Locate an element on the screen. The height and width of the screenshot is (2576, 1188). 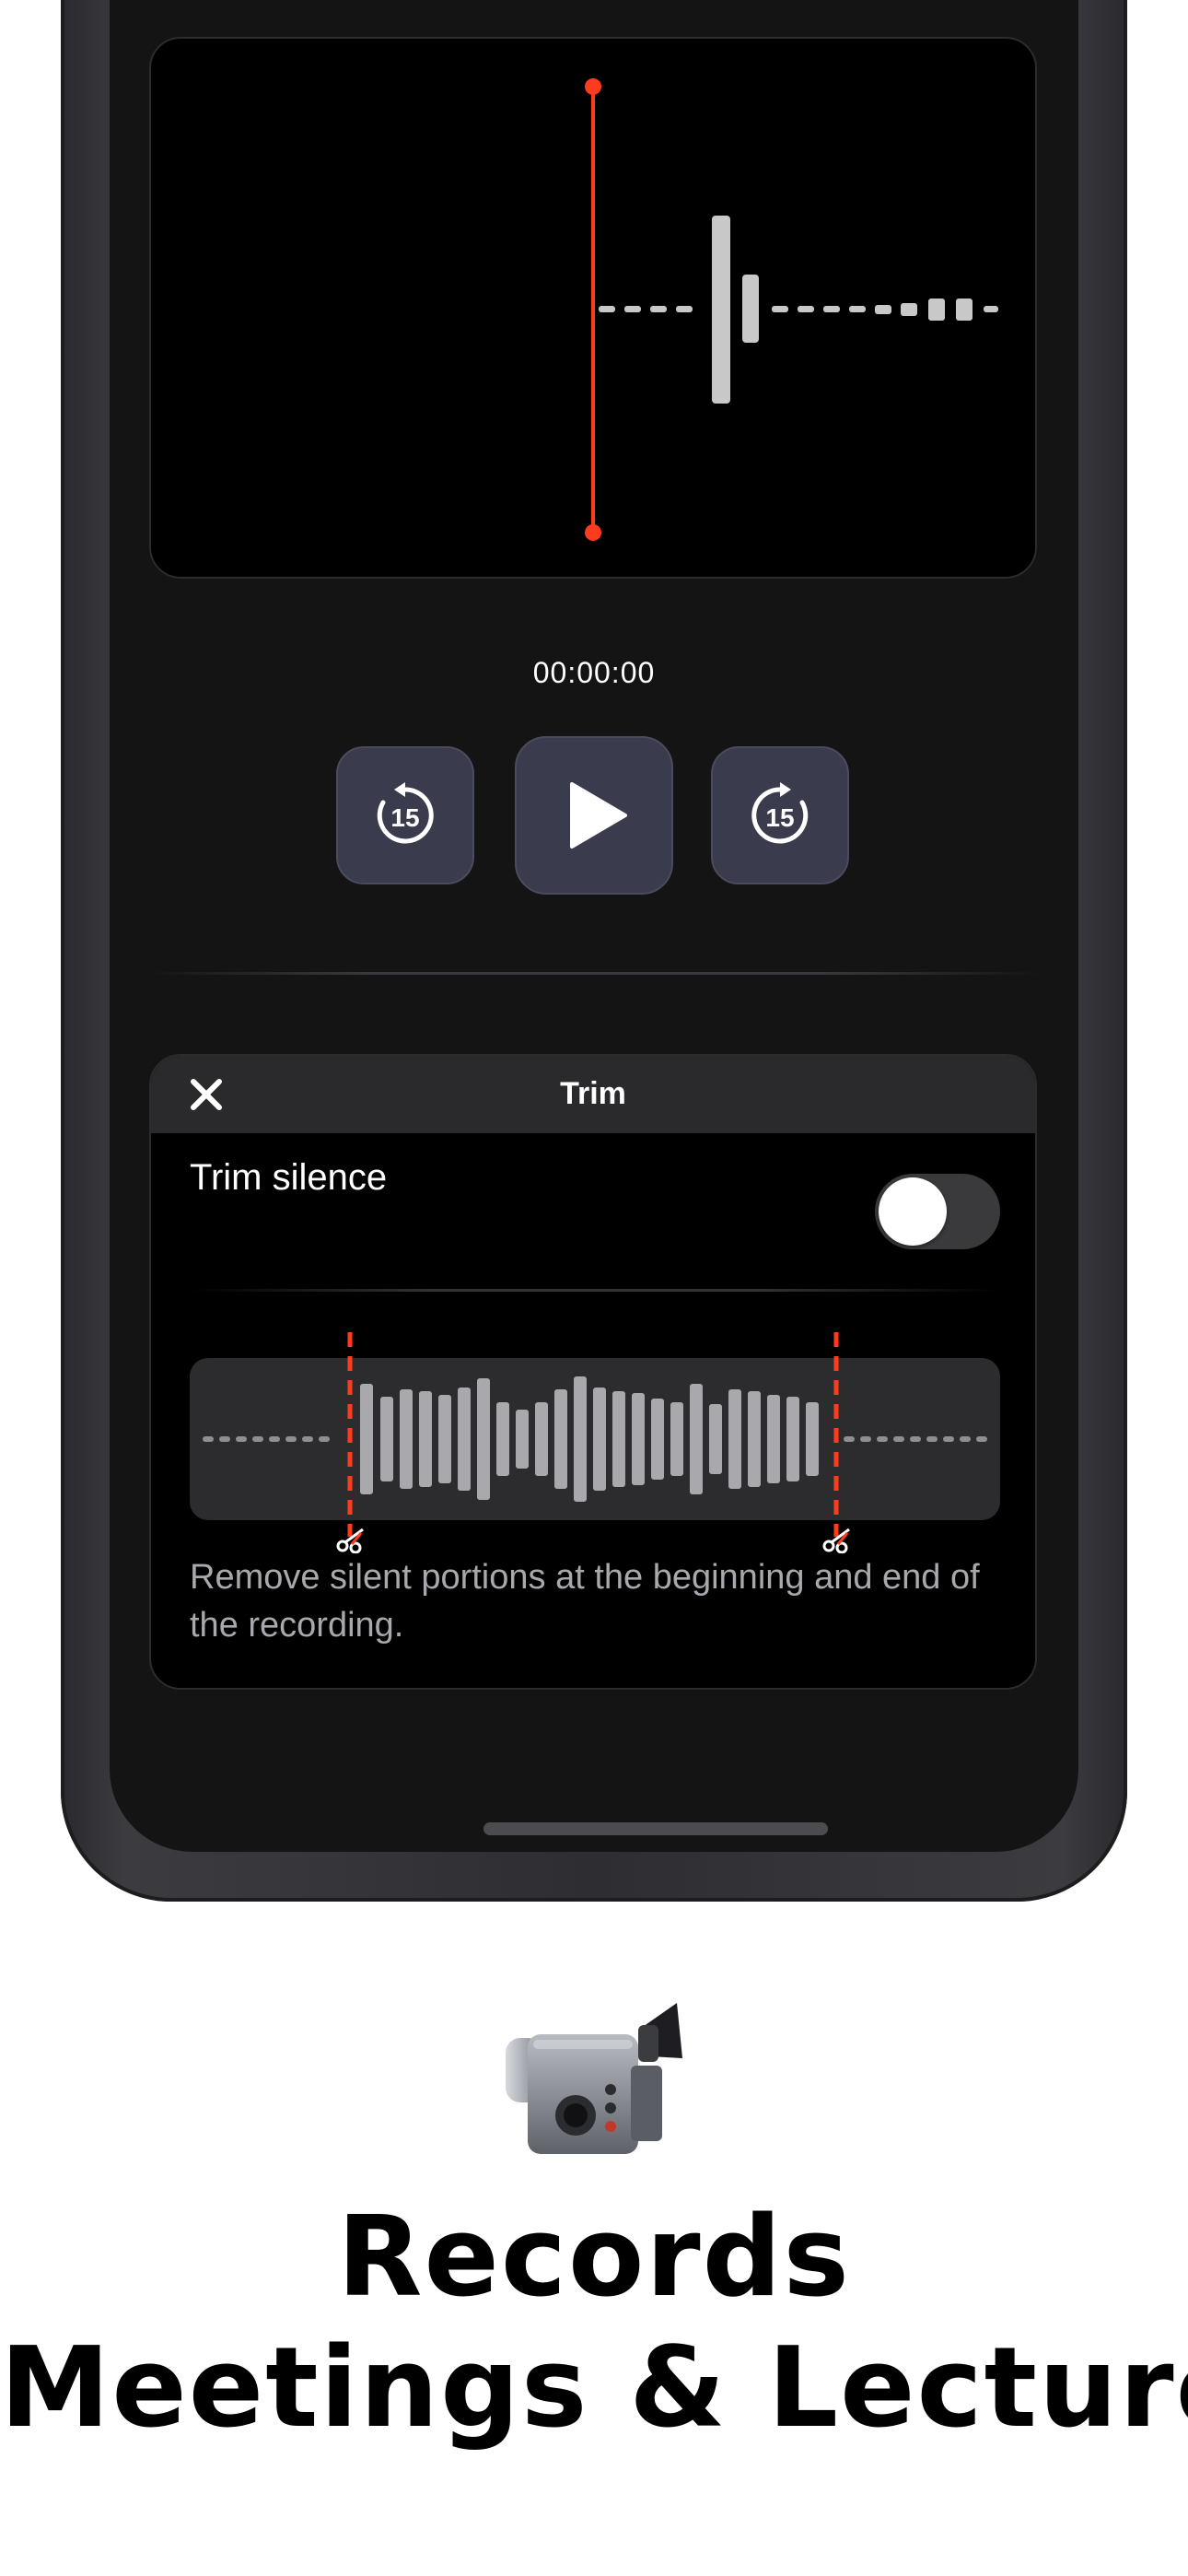
trim-silent-dashes-right is located at coordinates (915, 1439).